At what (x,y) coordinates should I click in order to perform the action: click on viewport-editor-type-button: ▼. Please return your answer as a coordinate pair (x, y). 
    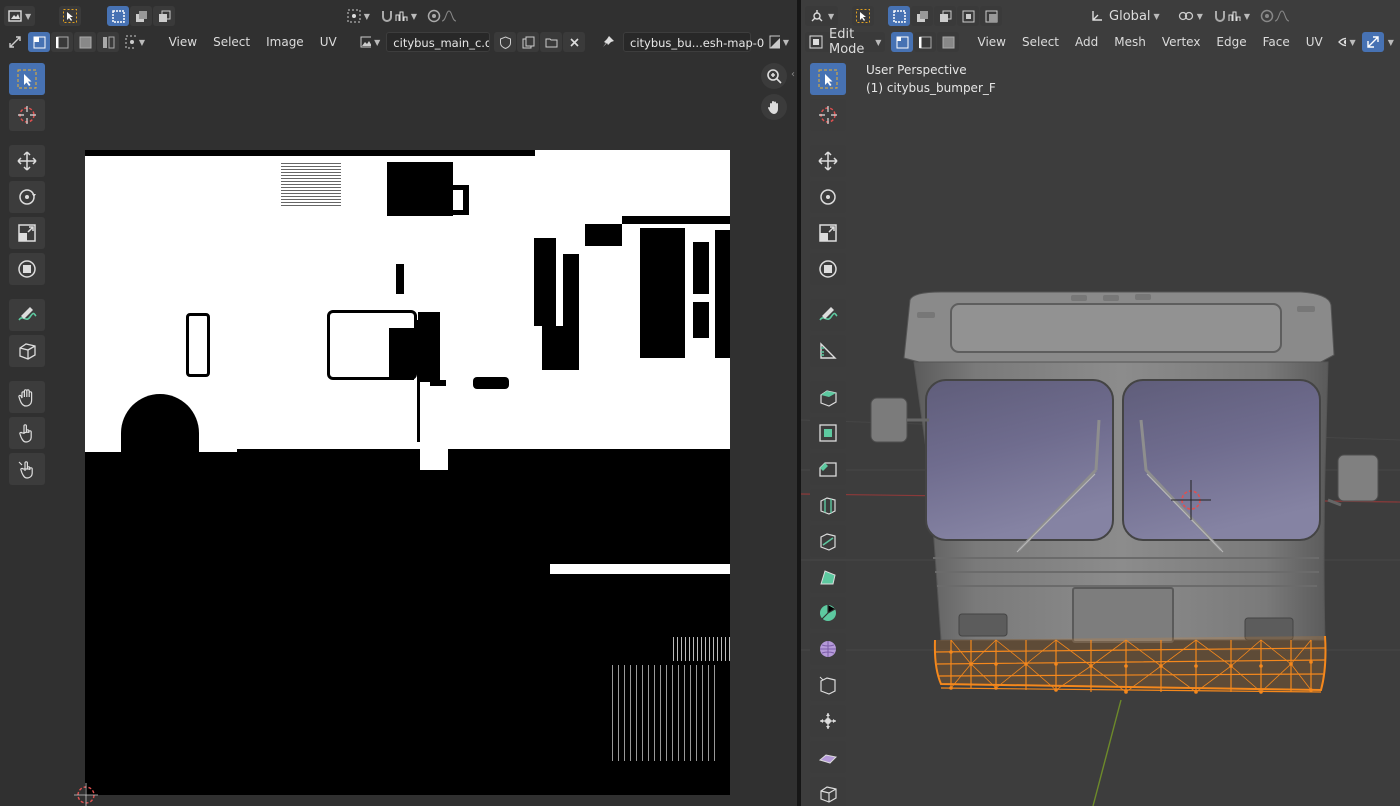
    Looking at the image, I should click on (822, 16).